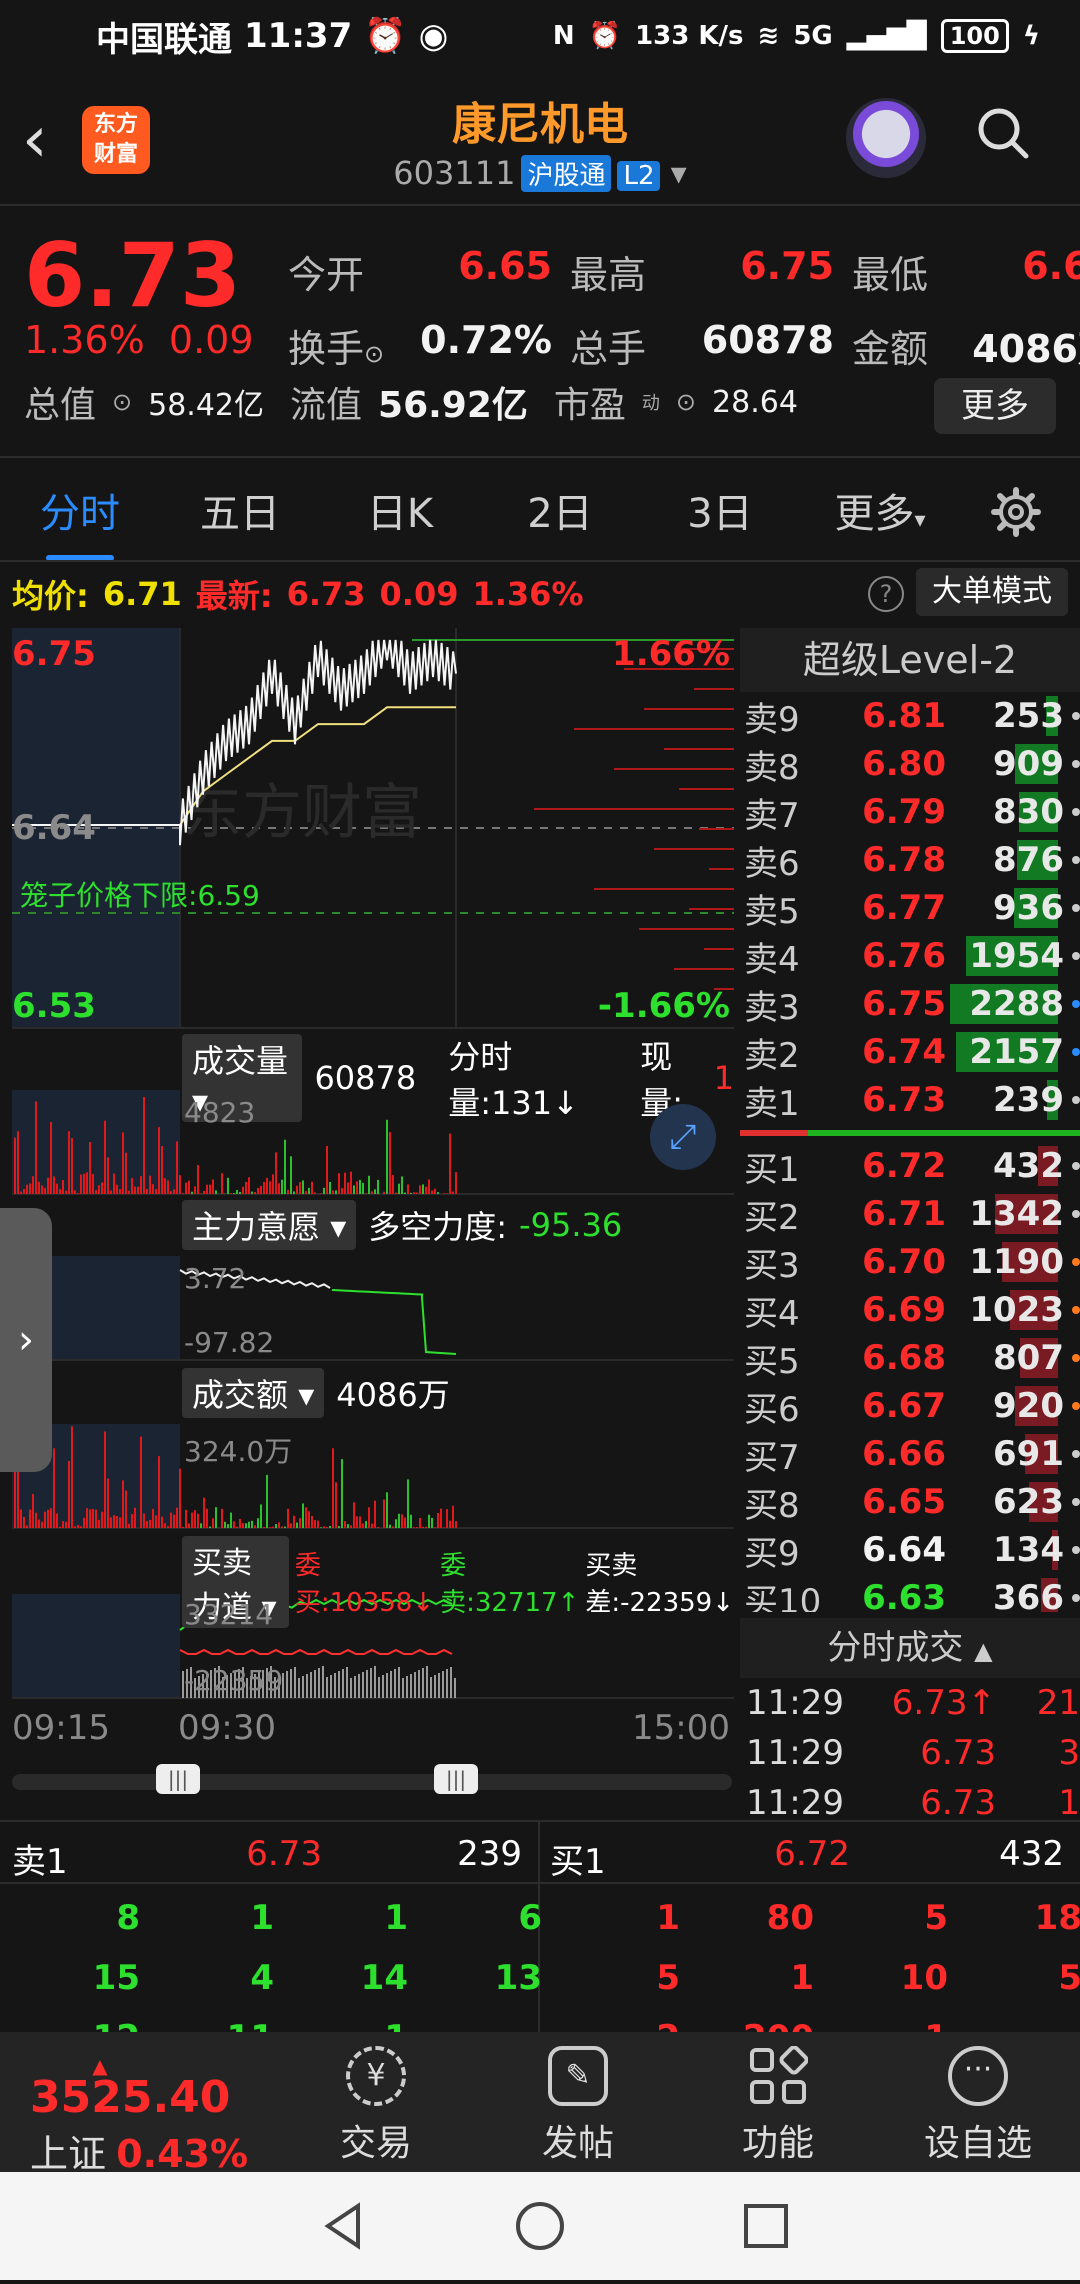 The width and height of the screenshot is (1080, 2284). I want to click on pe-value: 28.64, so click(755, 402).